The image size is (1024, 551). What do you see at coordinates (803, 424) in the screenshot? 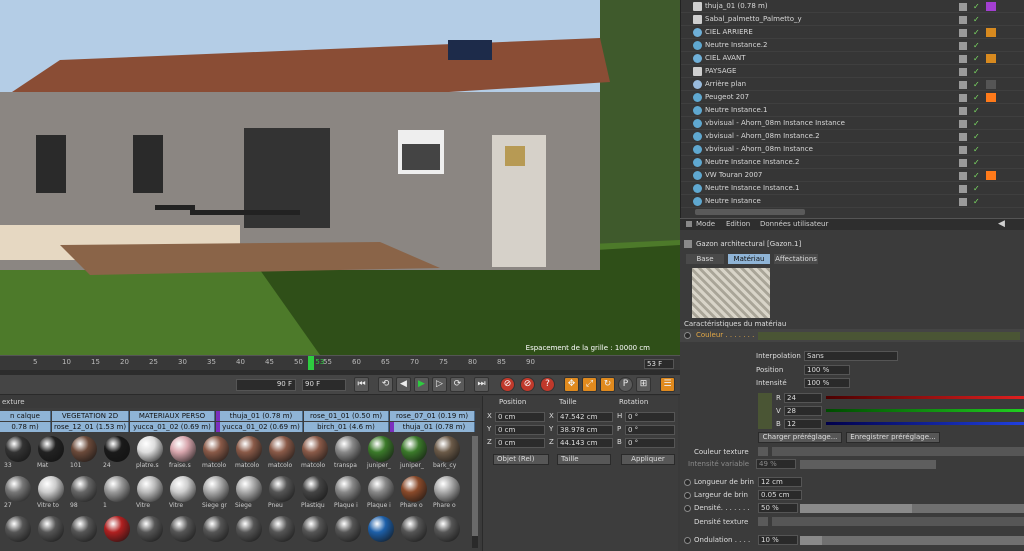
I see `b-field: 12` at bounding box center [803, 424].